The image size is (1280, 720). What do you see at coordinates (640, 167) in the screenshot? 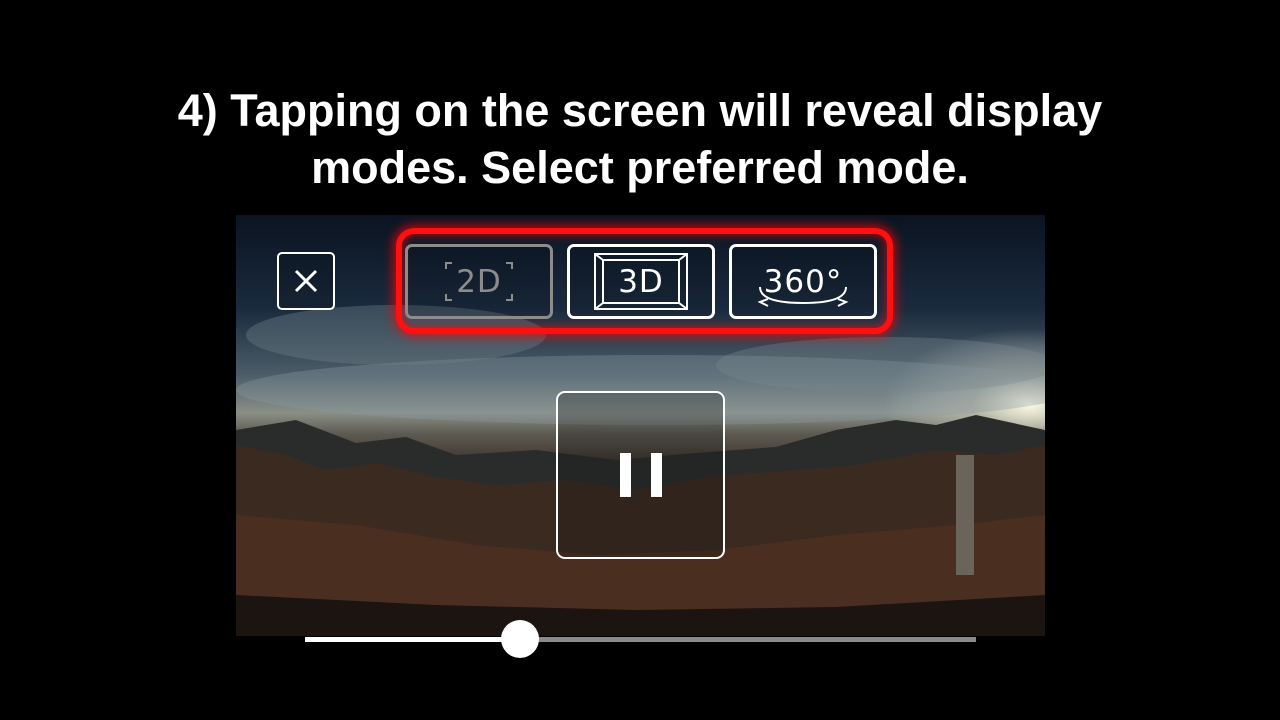
I see `caption-line-2: modes. Select preferred mode.` at bounding box center [640, 167].